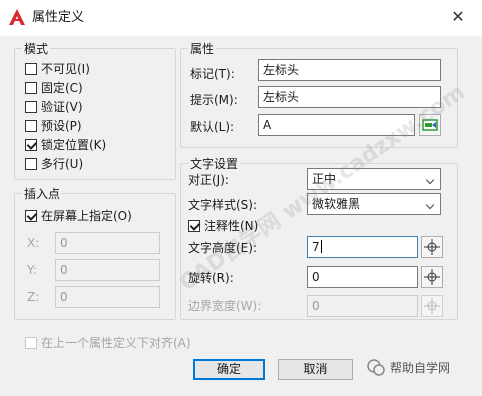 The image size is (482, 396). I want to click on pick-boundary-button, so click(432, 306).